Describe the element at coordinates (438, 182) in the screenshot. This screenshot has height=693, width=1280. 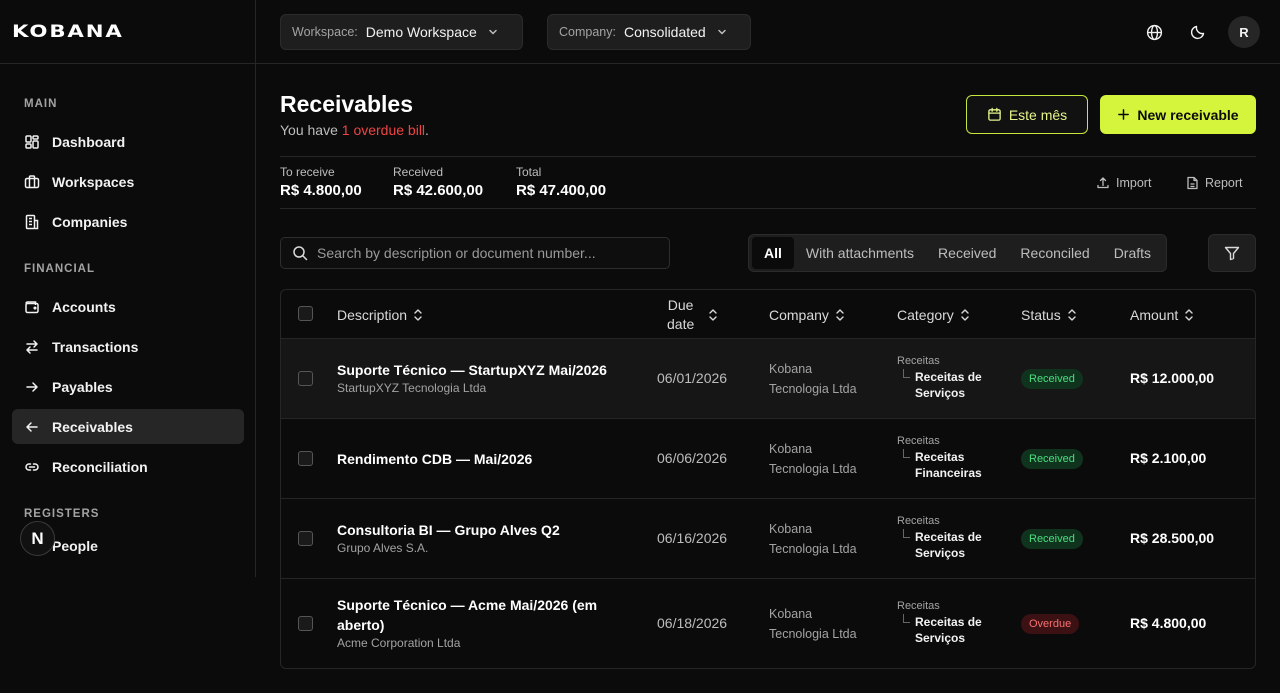
I see `stat-received: Received R$ 42.600,00` at that location.